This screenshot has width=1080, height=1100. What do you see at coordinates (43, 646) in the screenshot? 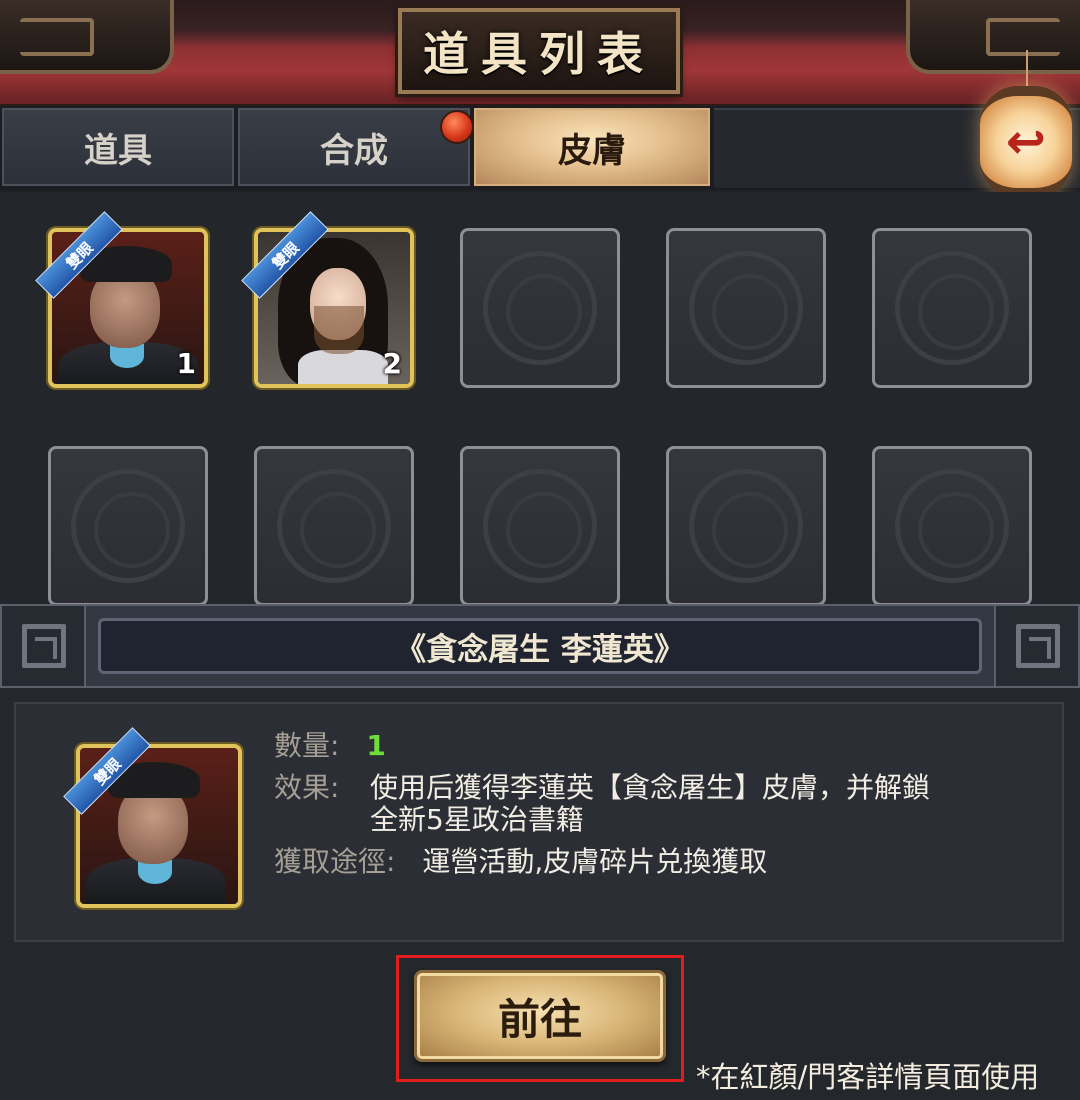
I see `fret-ornament-left` at bounding box center [43, 646].